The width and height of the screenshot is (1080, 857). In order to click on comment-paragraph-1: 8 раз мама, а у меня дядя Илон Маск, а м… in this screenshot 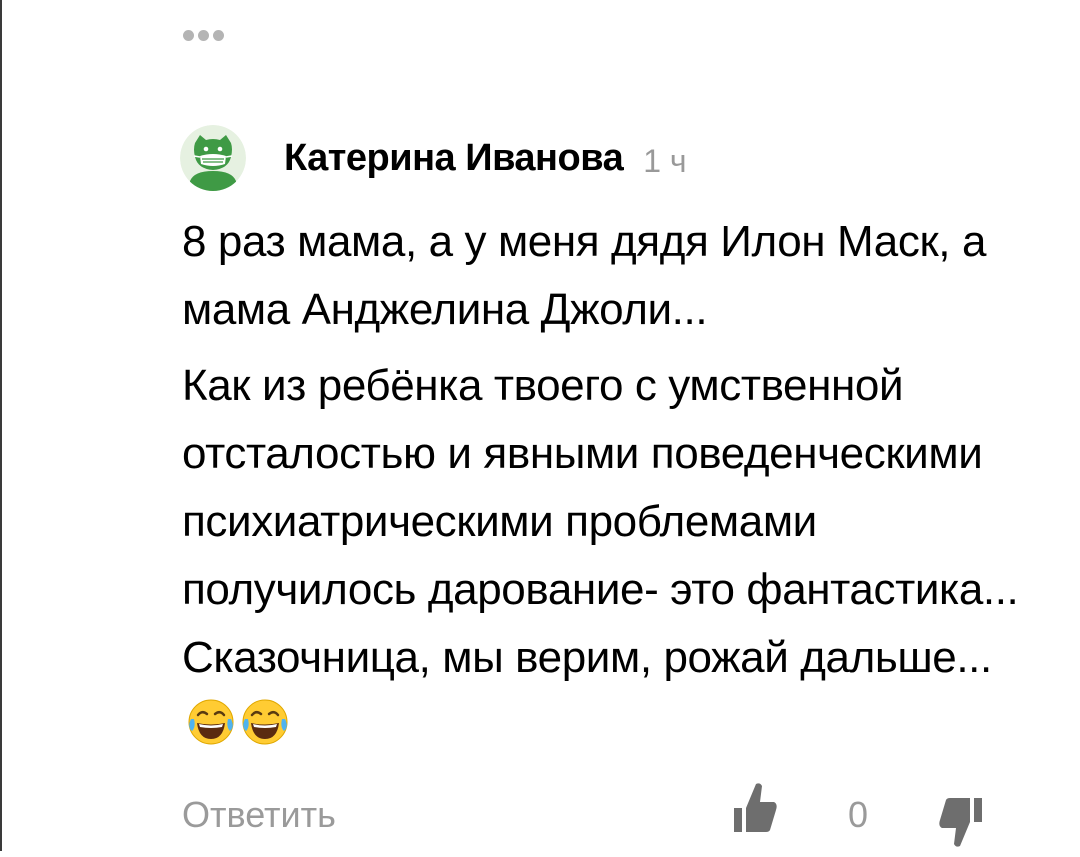, I will do `click(584, 275)`.